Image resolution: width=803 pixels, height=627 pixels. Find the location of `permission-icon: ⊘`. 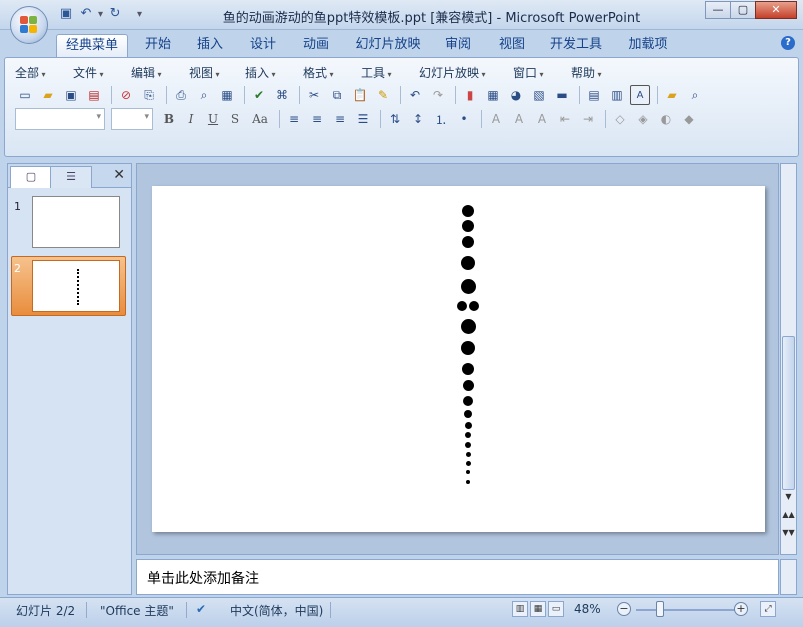

permission-icon: ⊘ is located at coordinates (126, 95).